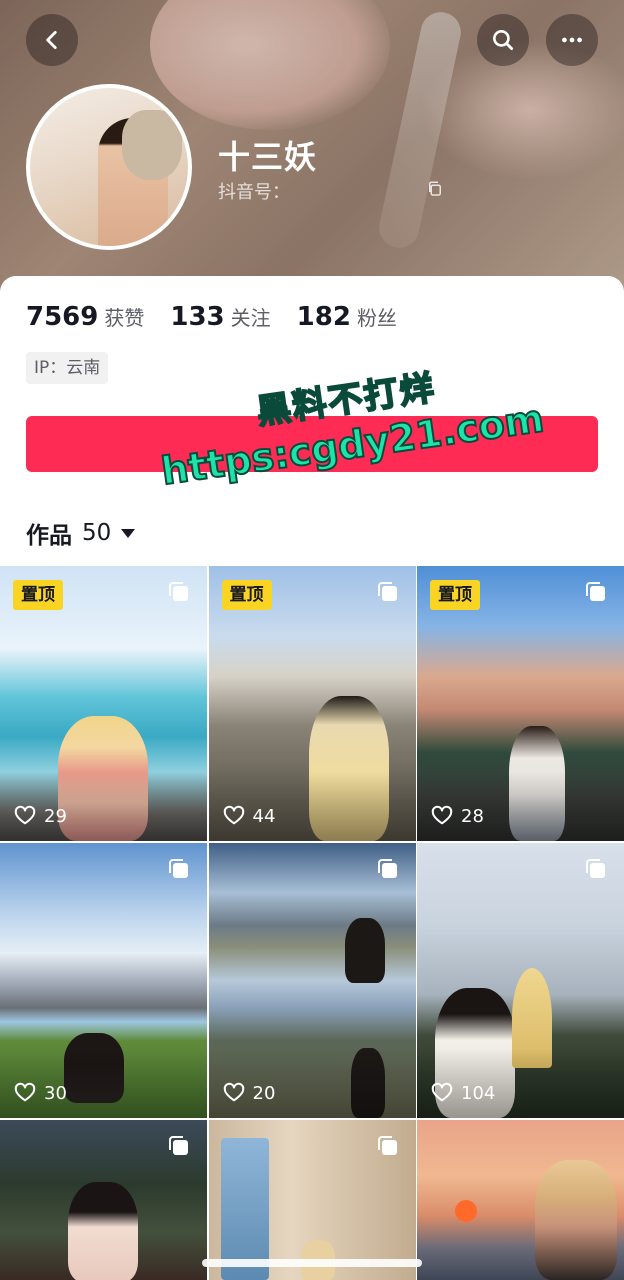  What do you see at coordinates (435, 189) in the screenshot?
I see `copy-icon` at bounding box center [435, 189].